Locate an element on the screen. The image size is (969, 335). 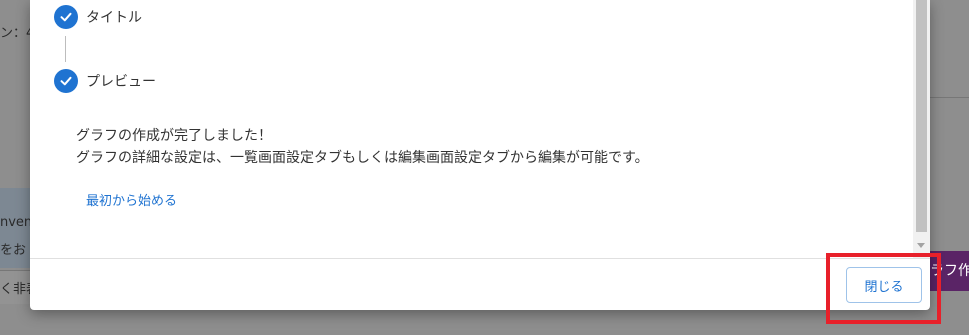
scroll-down-arrow-icon is located at coordinates (921, 245).